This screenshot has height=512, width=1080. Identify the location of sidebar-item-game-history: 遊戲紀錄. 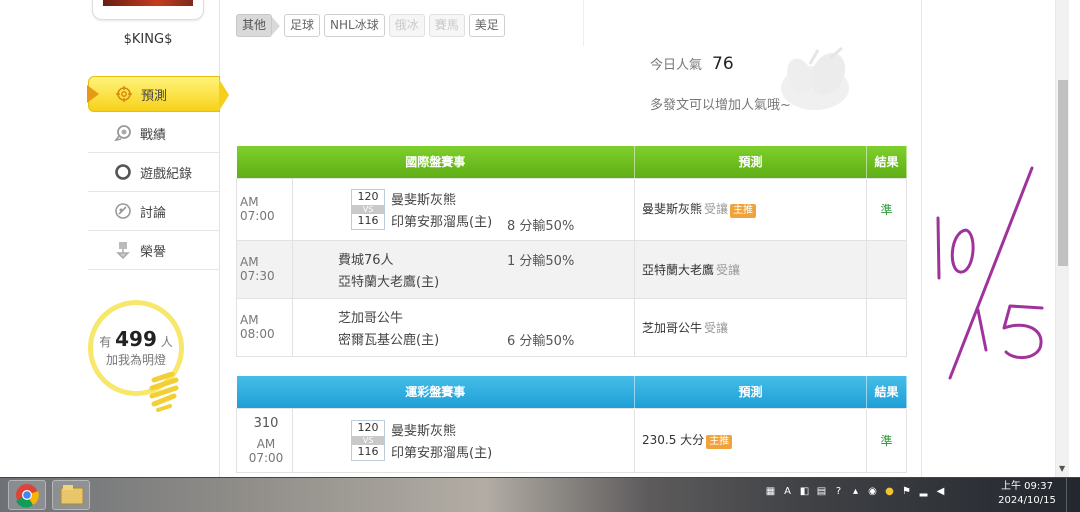
(154, 172).